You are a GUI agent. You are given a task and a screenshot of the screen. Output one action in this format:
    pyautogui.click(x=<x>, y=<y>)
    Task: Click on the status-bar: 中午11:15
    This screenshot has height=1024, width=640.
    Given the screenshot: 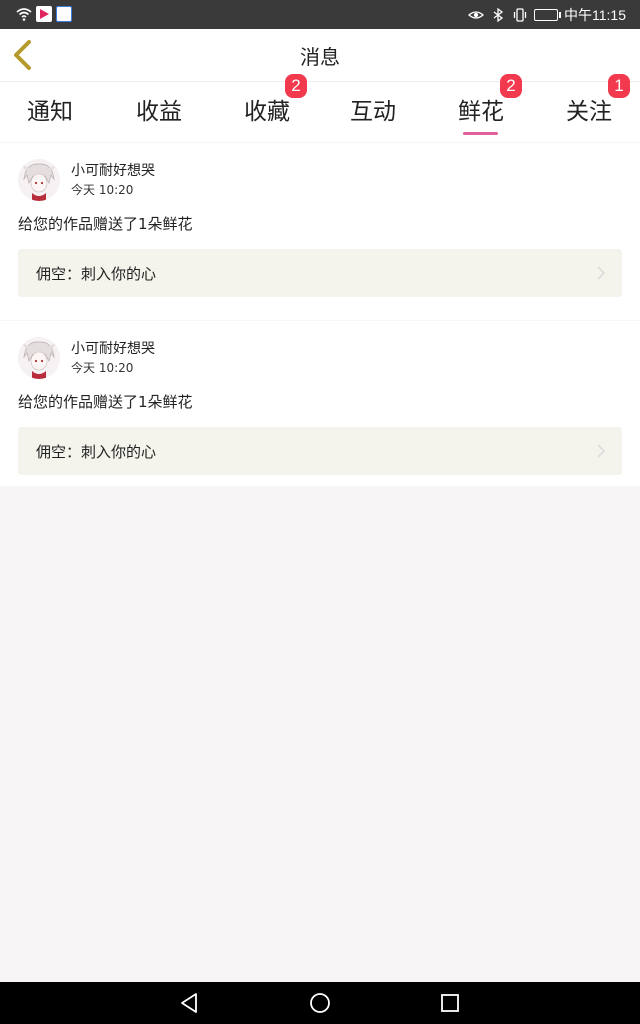 What is the action you would take?
    pyautogui.click(x=320, y=14)
    